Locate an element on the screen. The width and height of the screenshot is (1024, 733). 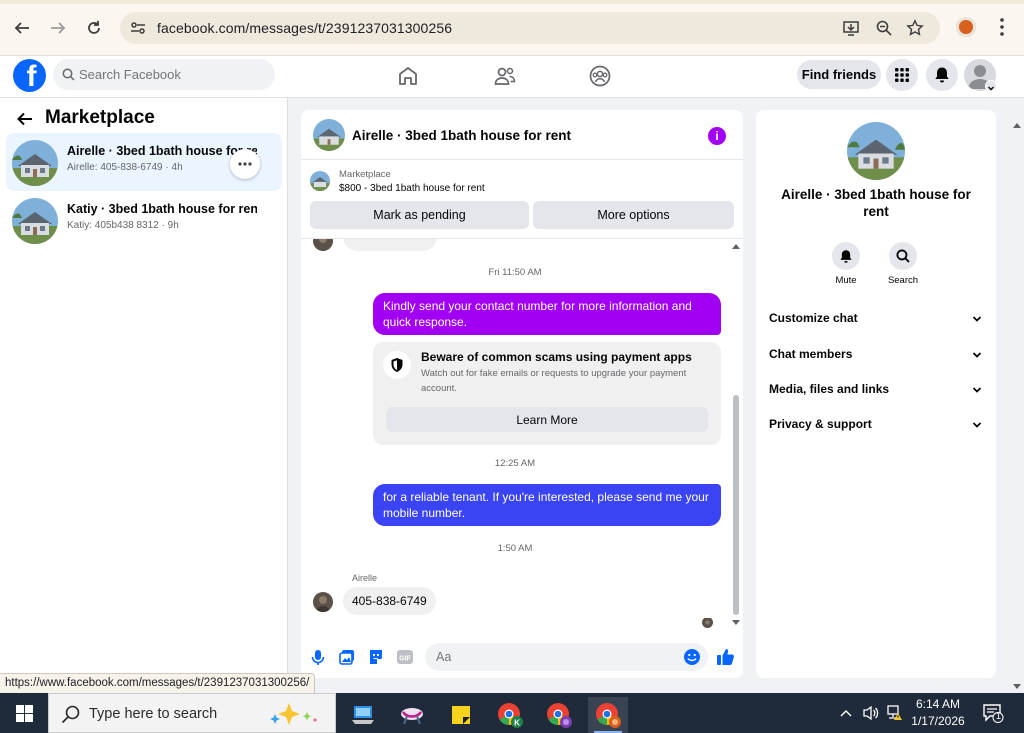
taskbar-search-box: Type here to search is located at coordinates (192, 713).